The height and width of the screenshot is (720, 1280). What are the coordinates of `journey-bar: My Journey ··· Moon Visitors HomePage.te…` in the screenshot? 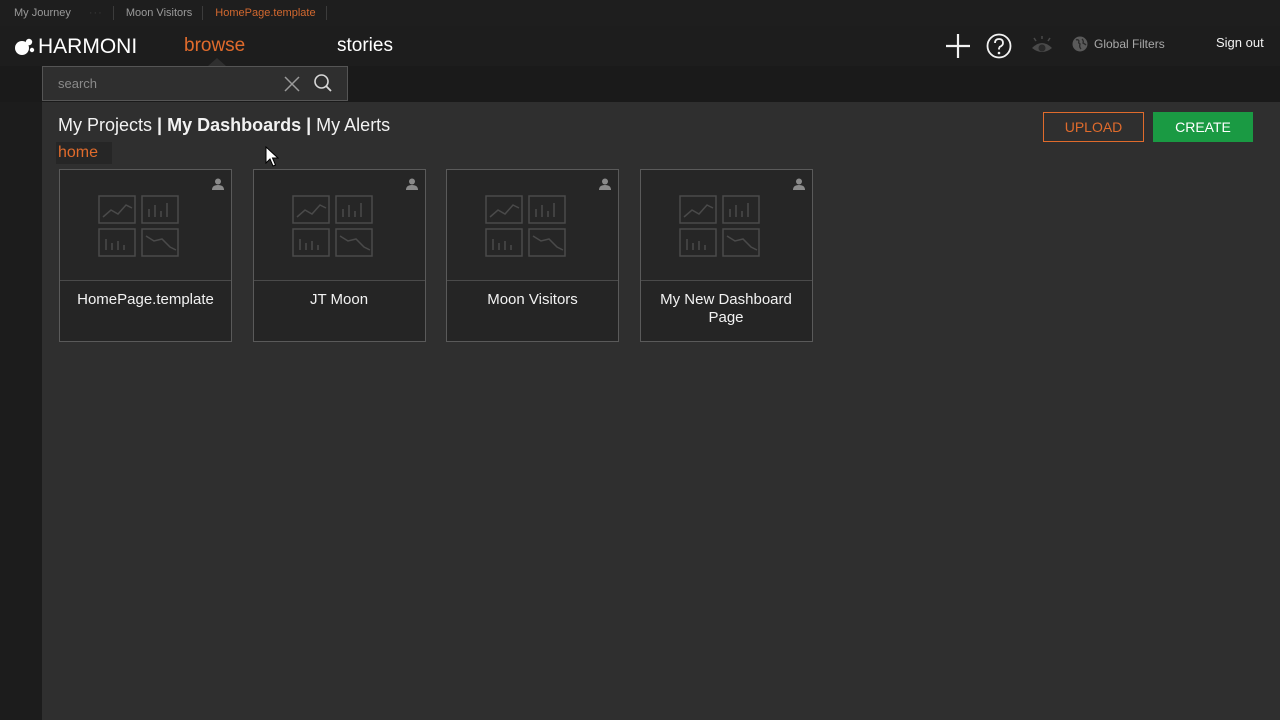 It's located at (640, 13).